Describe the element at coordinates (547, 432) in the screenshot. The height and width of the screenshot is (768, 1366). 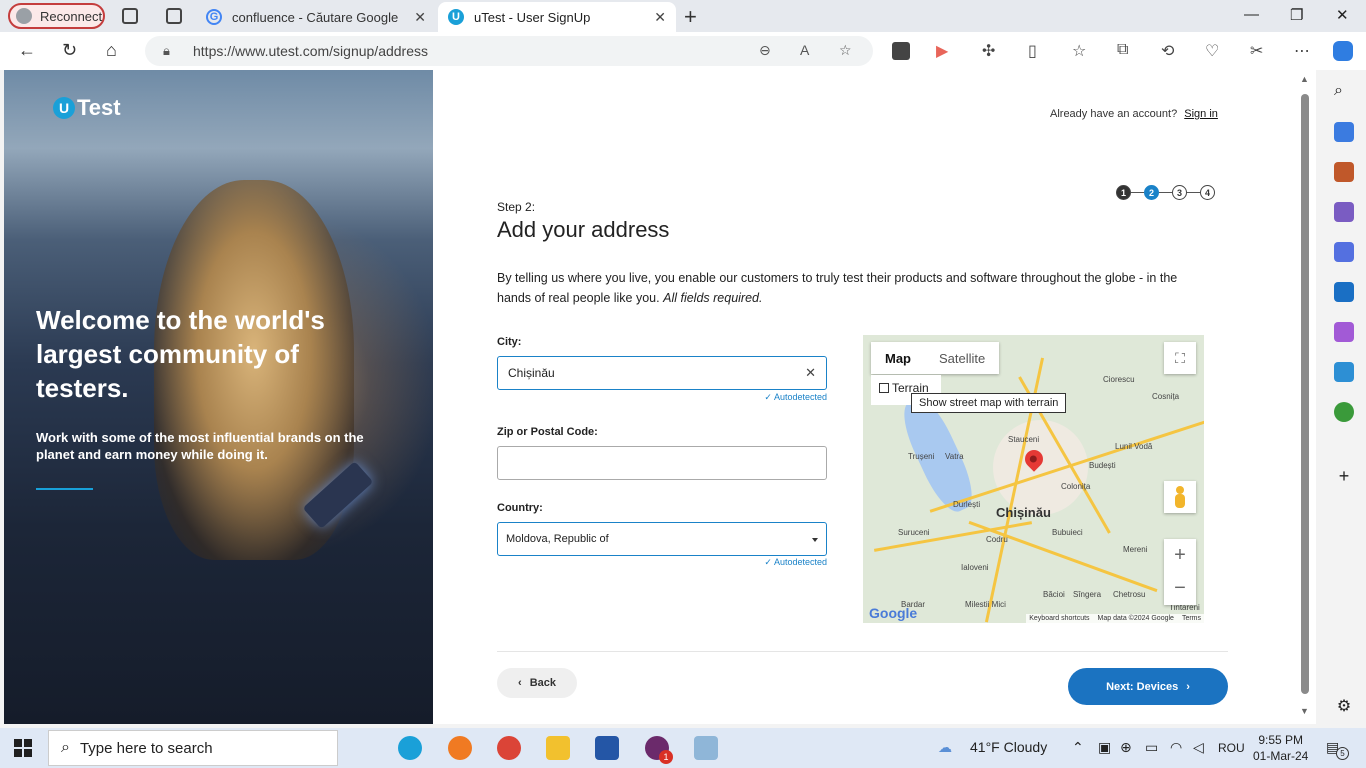
I see `zip-label: Zip or Postal Code:` at that location.